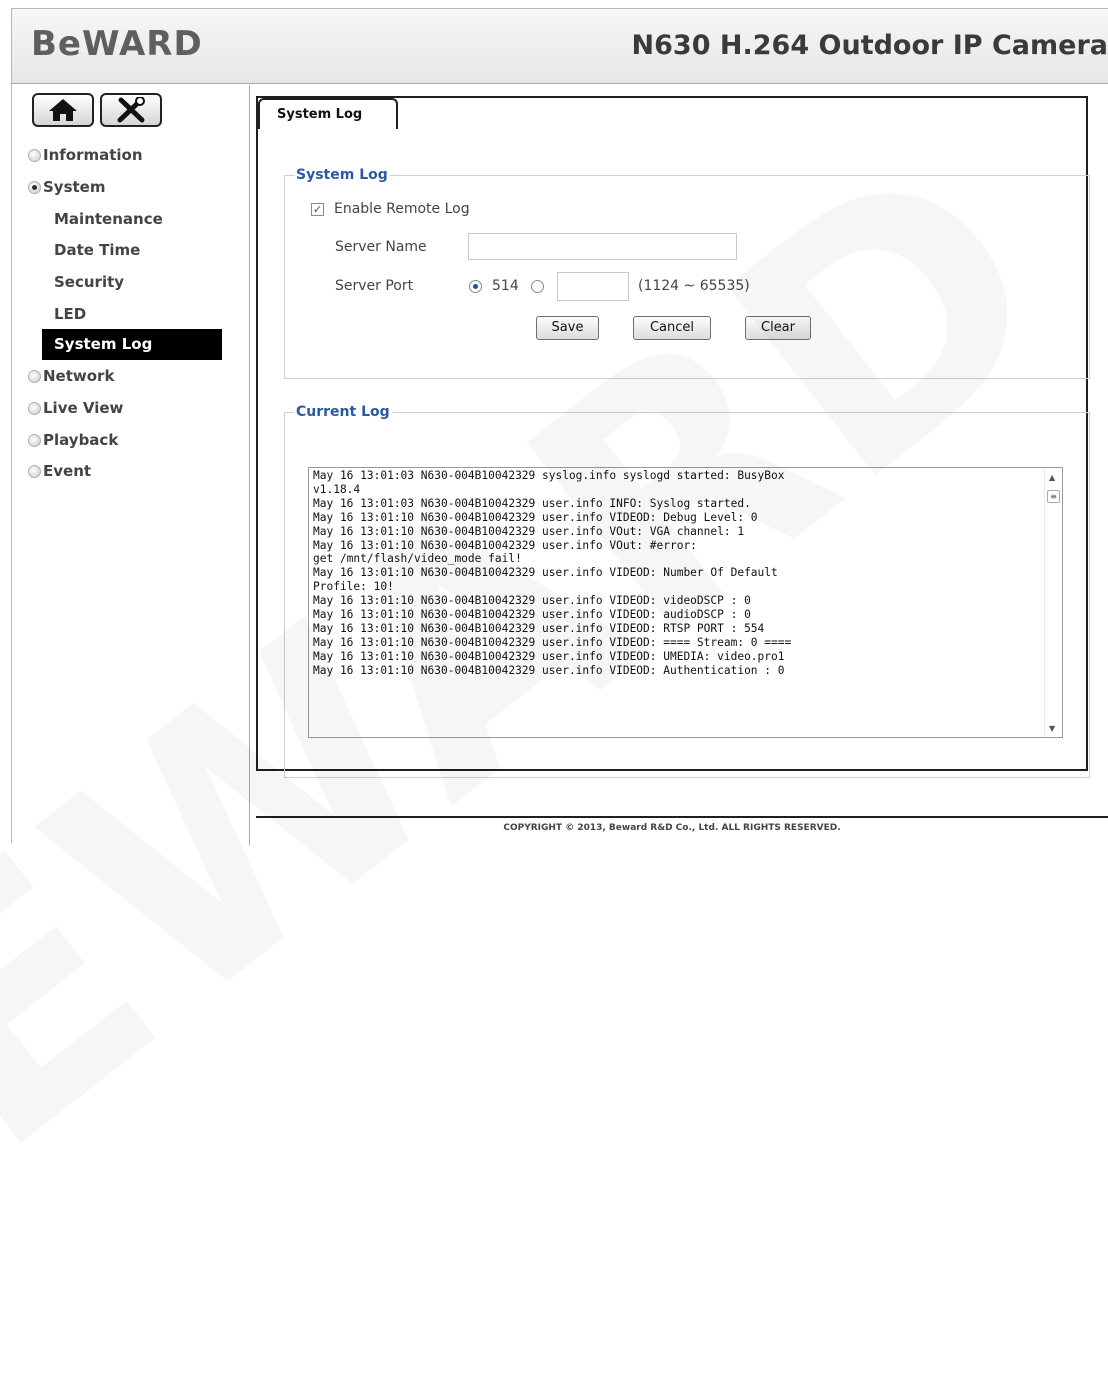 The image size is (1108, 1378). What do you see at coordinates (89, 282) in the screenshot?
I see `sidebar-item-security: Security` at bounding box center [89, 282].